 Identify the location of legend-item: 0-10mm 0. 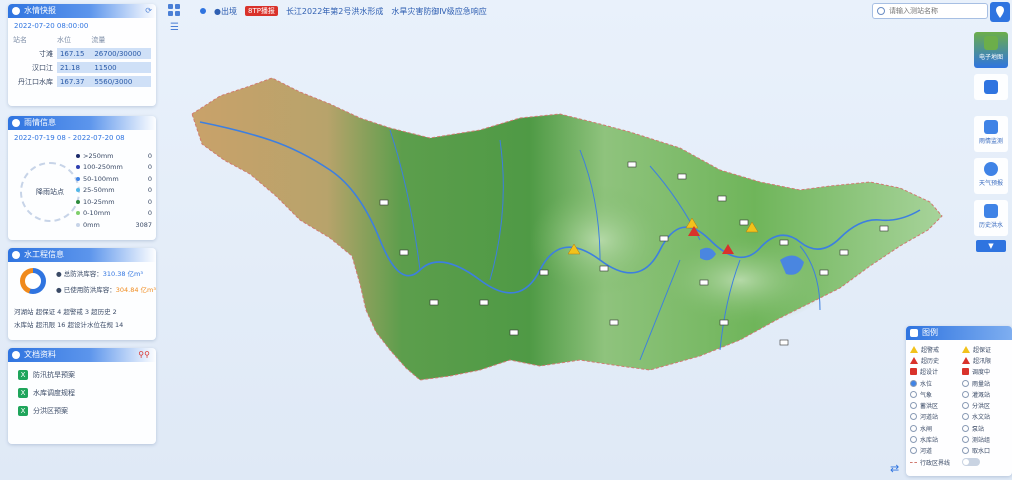
(116, 214).